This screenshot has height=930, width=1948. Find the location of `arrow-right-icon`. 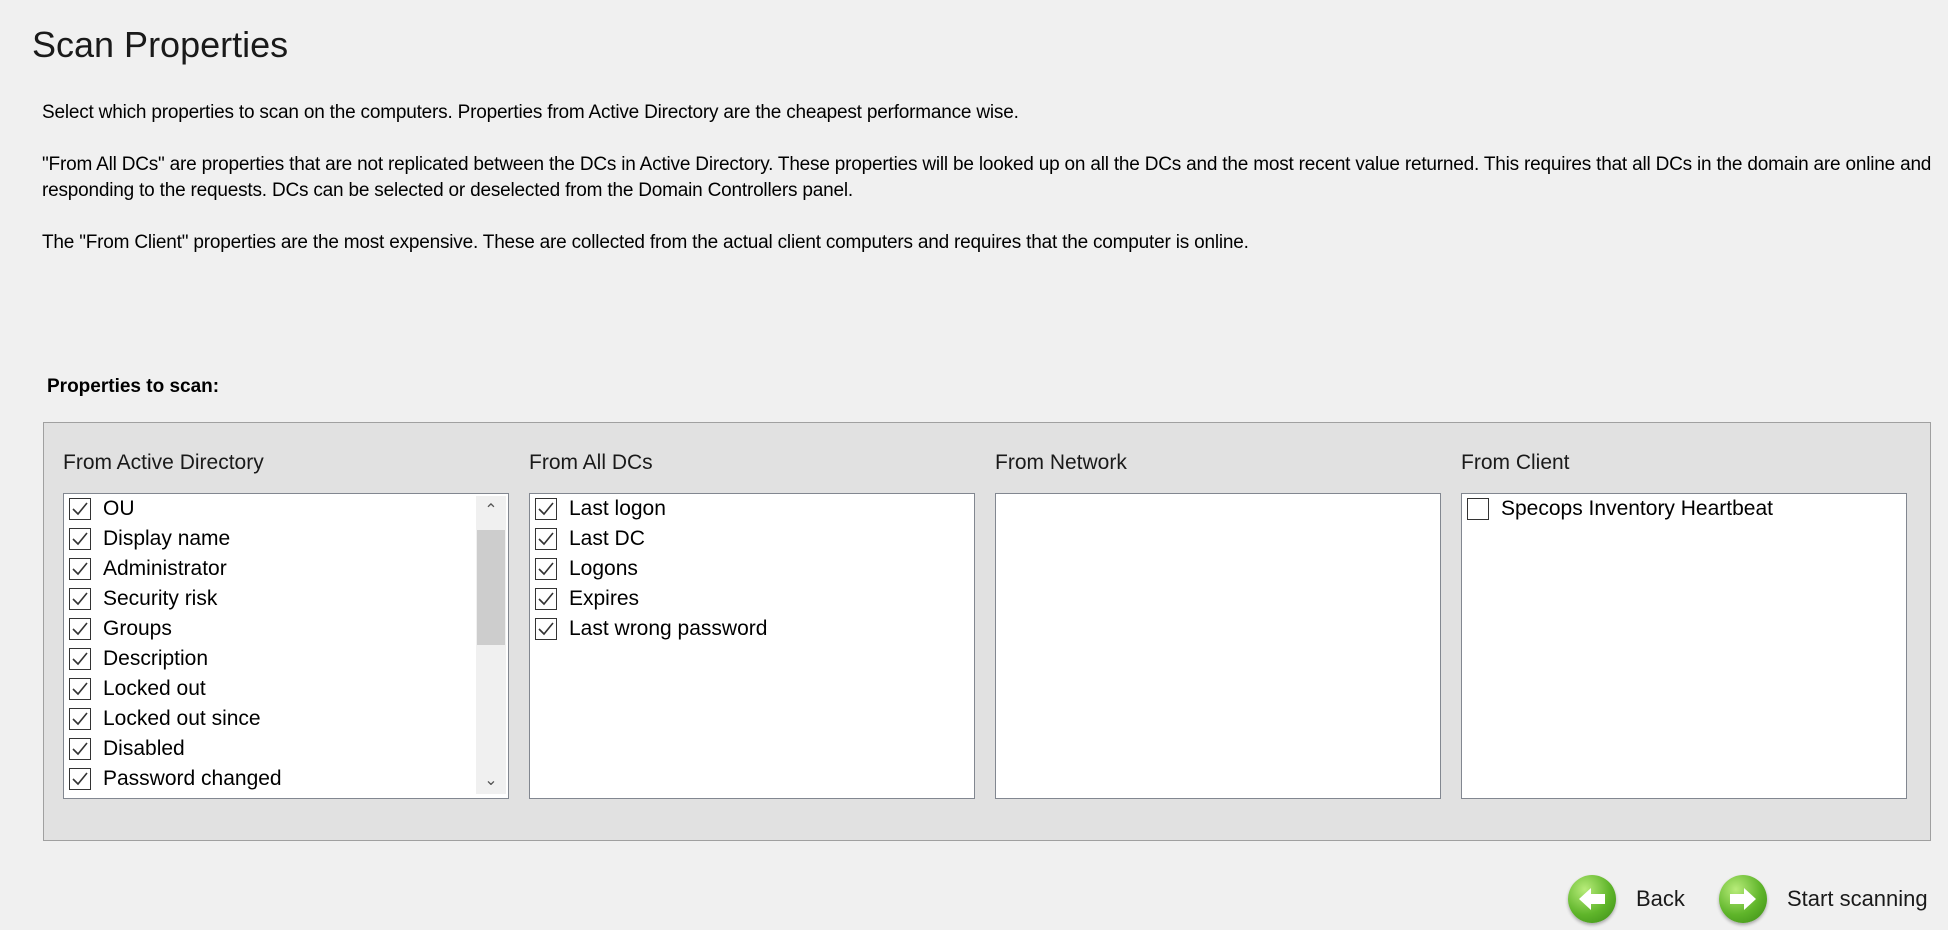

arrow-right-icon is located at coordinates (1743, 899).